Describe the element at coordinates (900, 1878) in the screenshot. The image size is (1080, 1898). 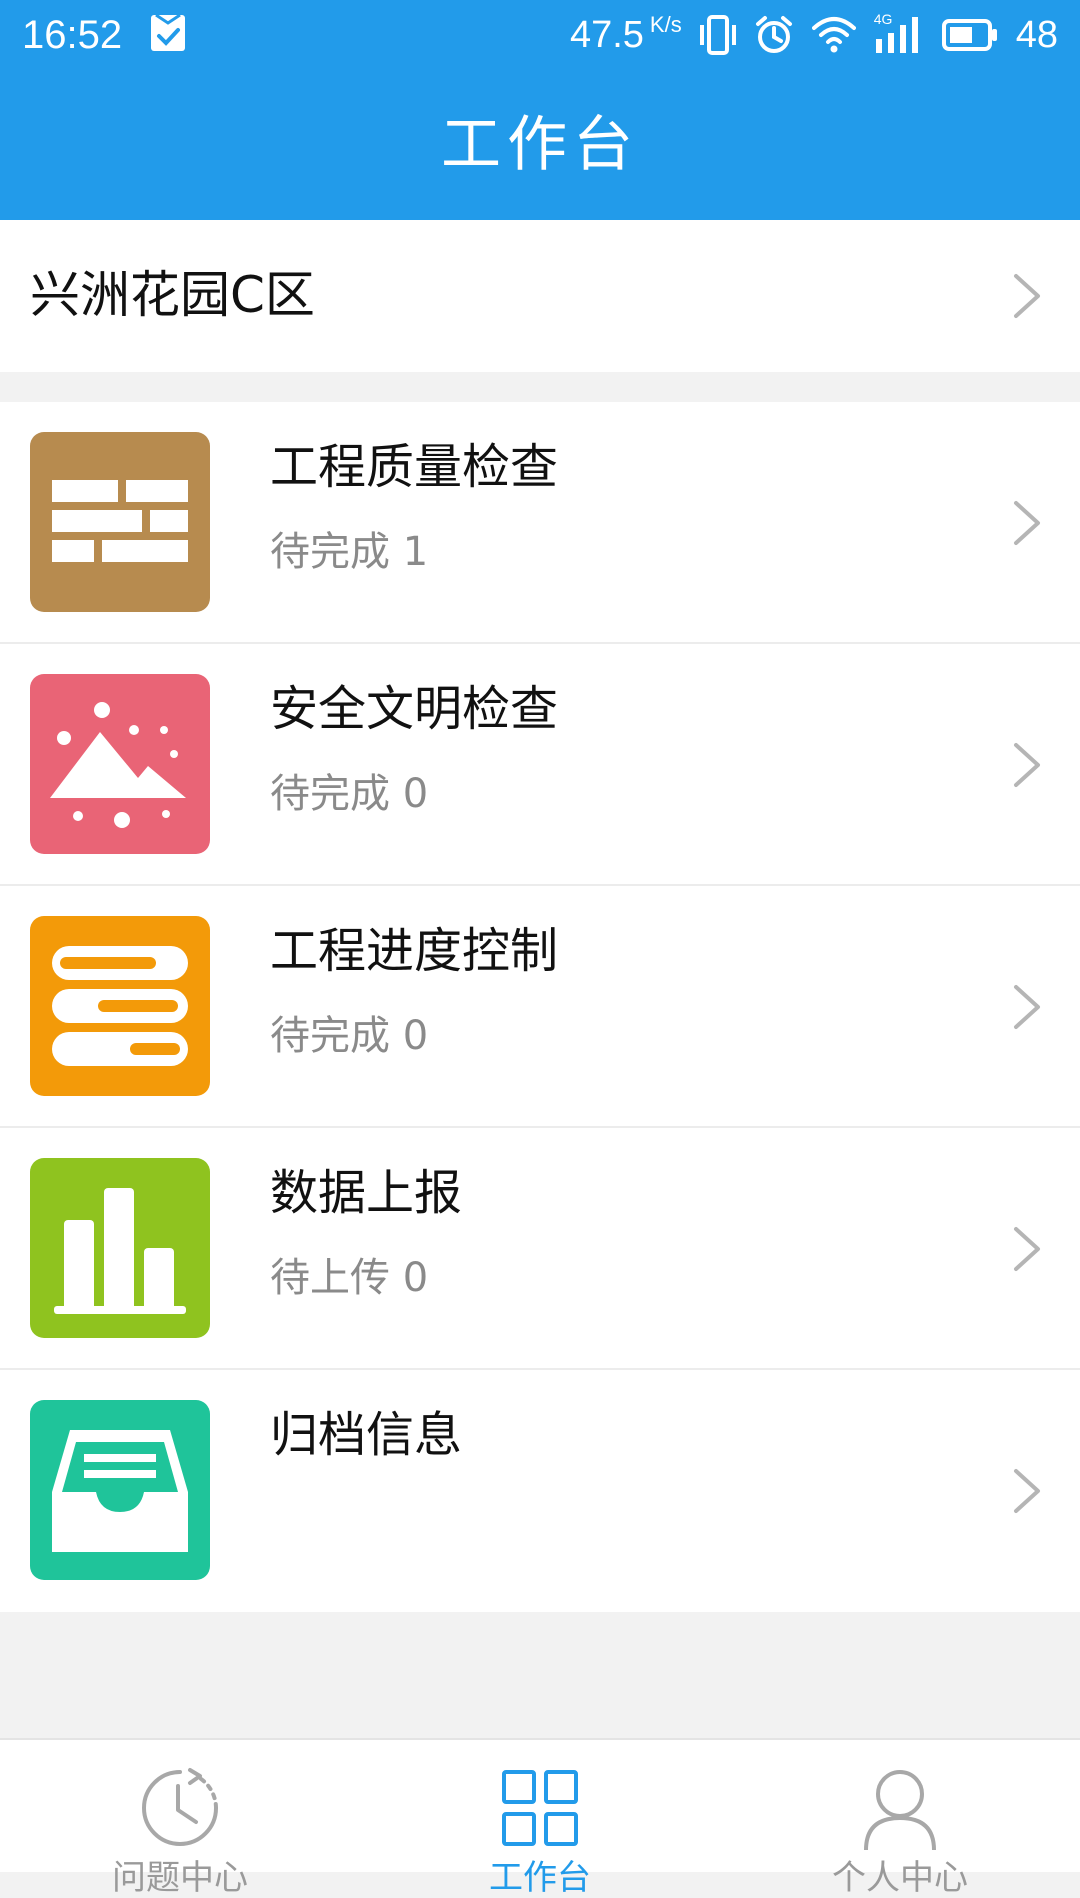
I see `tab-label: 个人中心` at that location.